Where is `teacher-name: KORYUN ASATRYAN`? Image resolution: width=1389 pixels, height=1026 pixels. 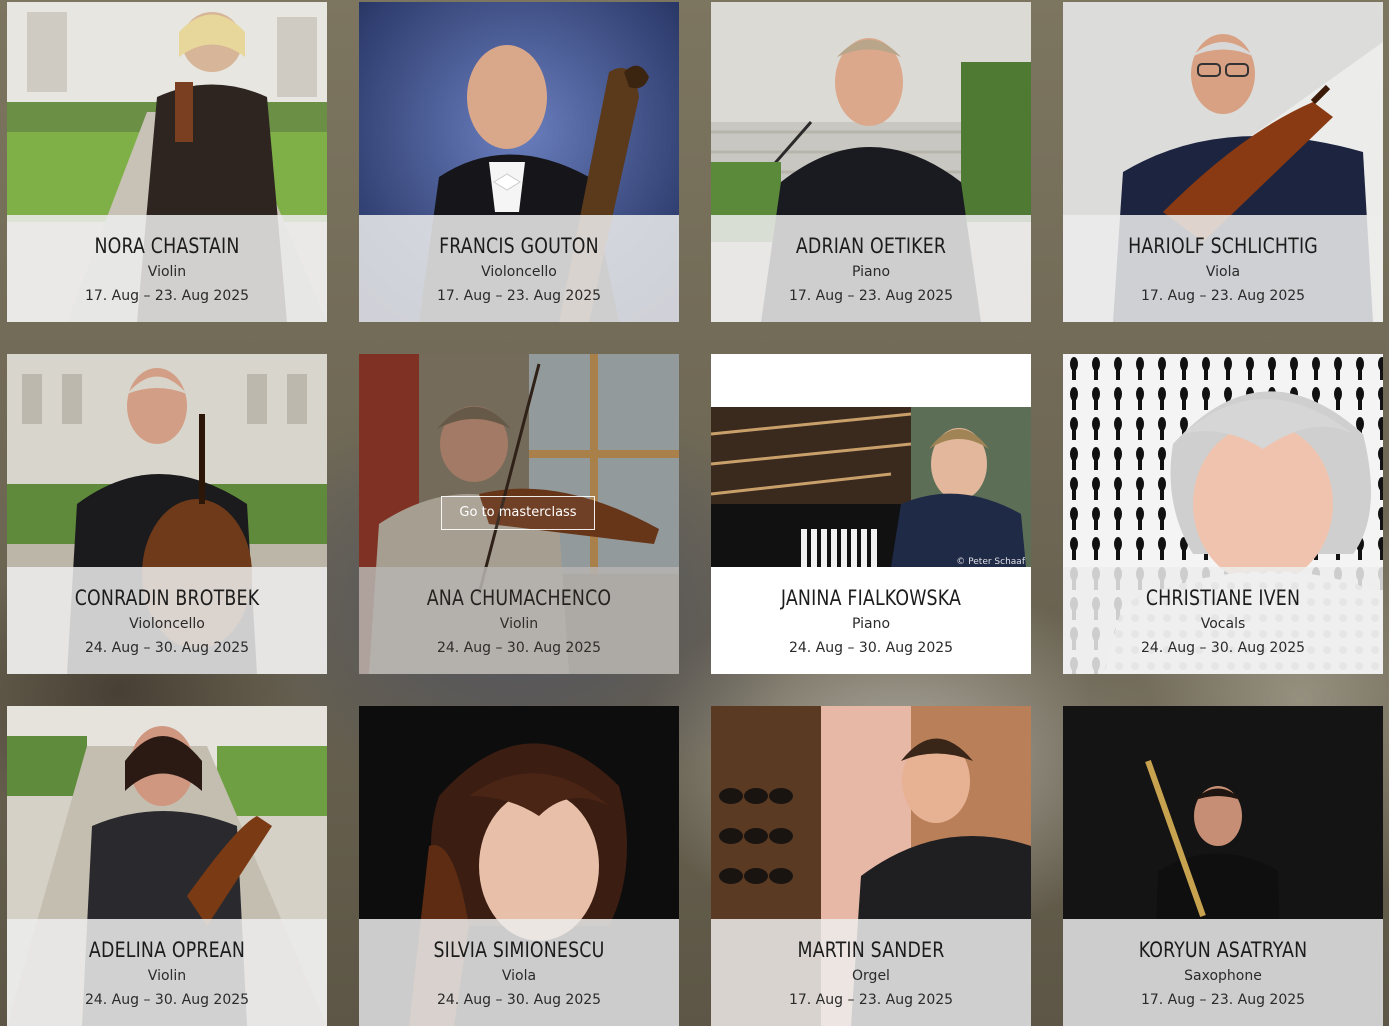
teacher-name: KORYUN ASATRYAN is located at coordinates (1223, 950).